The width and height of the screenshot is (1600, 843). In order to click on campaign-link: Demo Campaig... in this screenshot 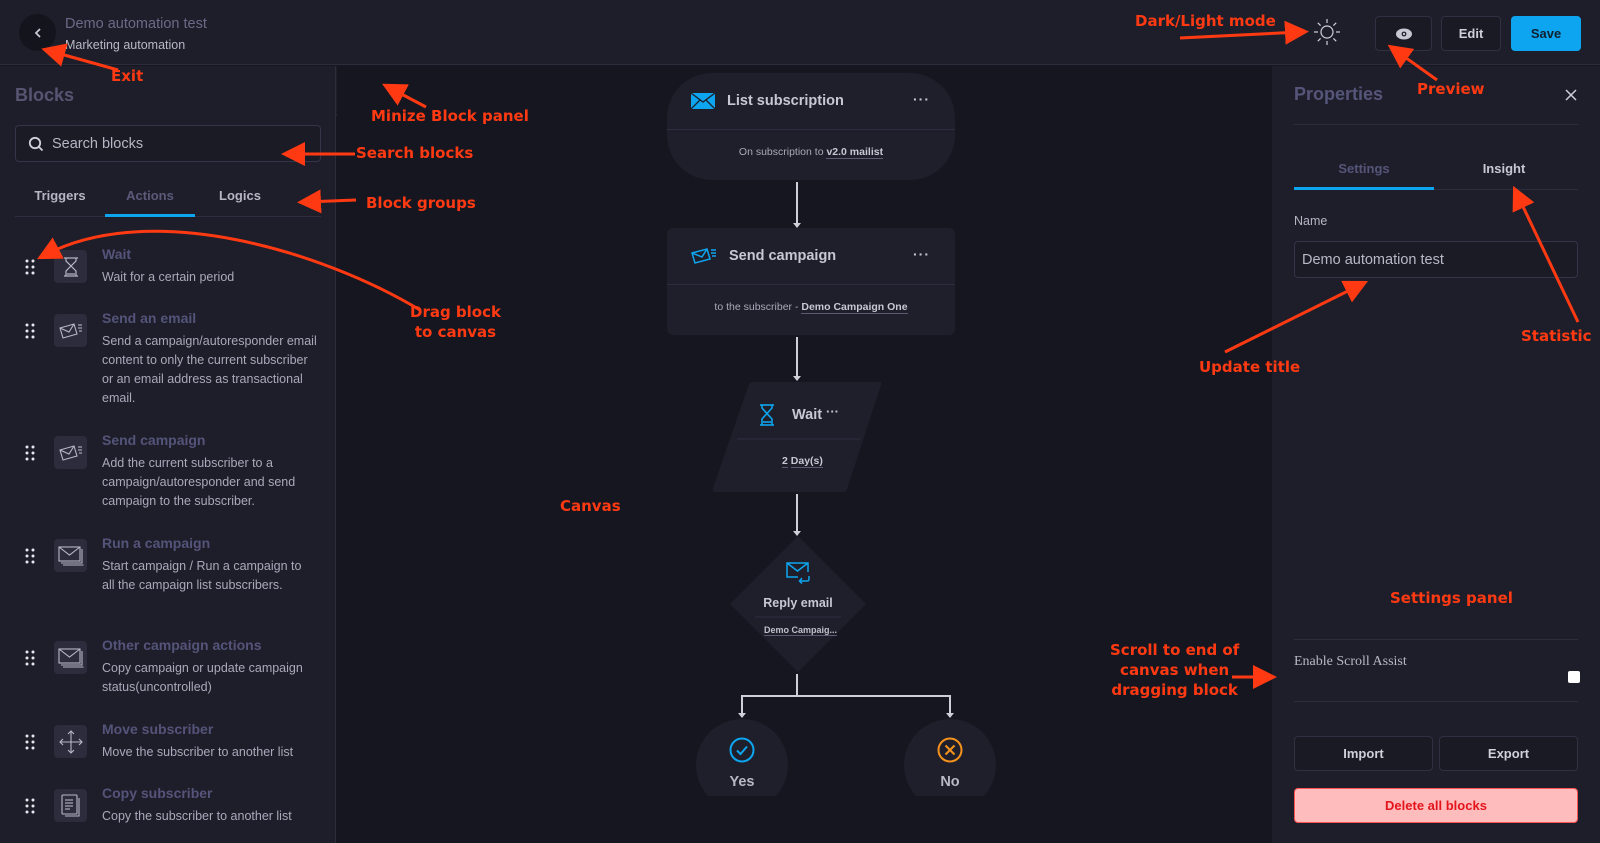, I will do `click(801, 630)`.